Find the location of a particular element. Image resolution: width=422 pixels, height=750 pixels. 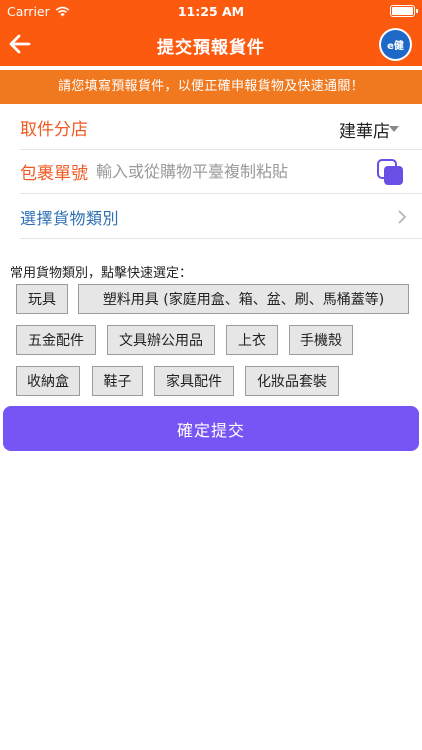

category-chip: 化妝品套裝 is located at coordinates (292, 381).